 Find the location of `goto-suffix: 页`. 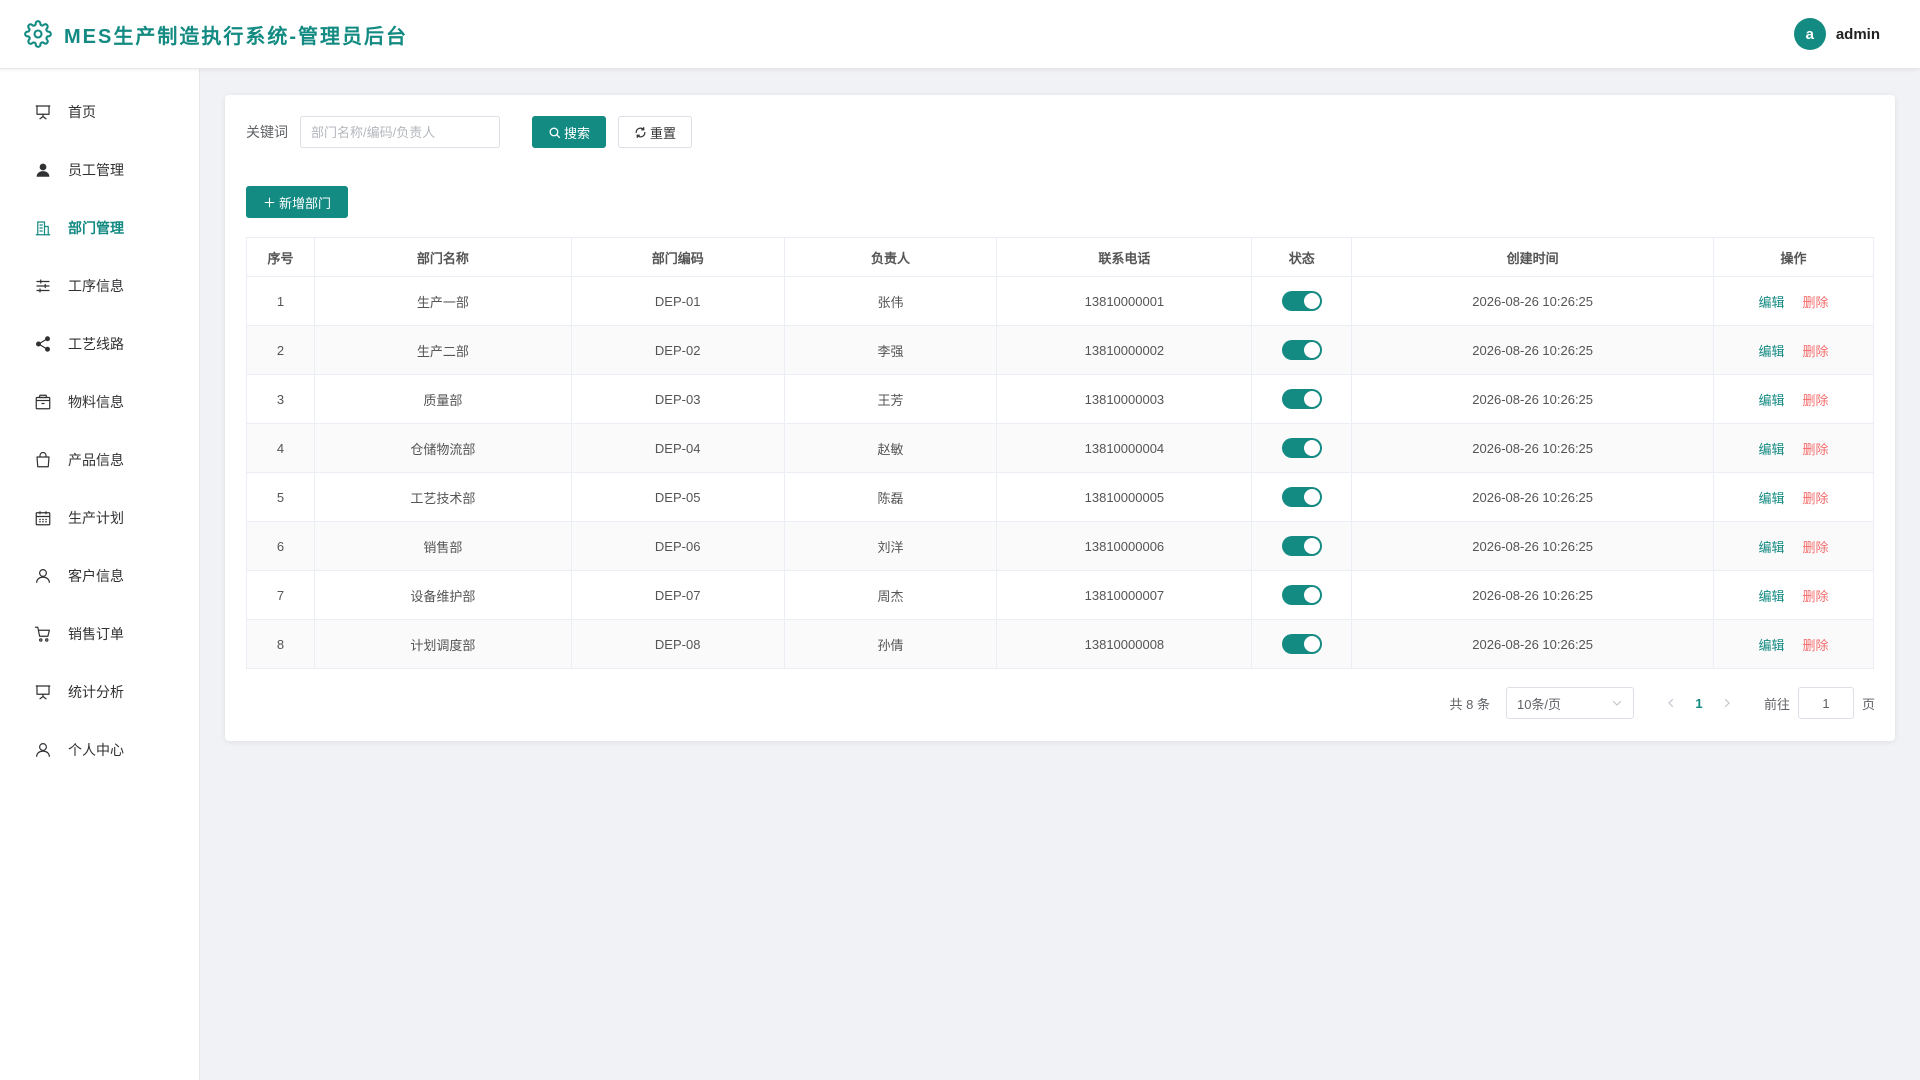

goto-suffix: 页 is located at coordinates (1868, 704).